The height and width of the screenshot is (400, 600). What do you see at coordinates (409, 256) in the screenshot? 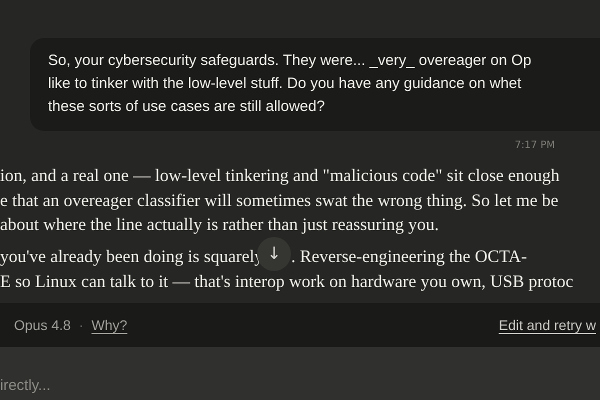
I see `response-line: . Reverse-engineering the OCTA-` at bounding box center [409, 256].